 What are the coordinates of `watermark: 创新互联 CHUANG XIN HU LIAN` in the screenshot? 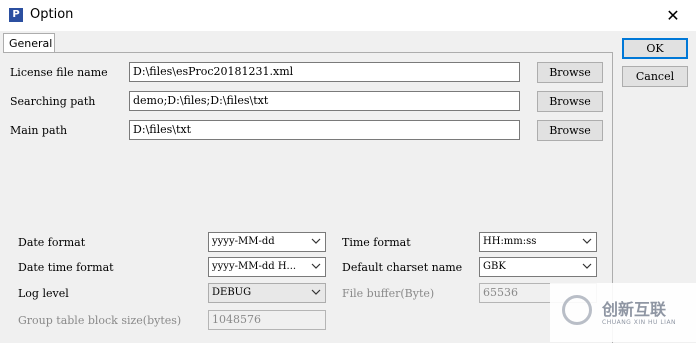 It's located at (623, 312).